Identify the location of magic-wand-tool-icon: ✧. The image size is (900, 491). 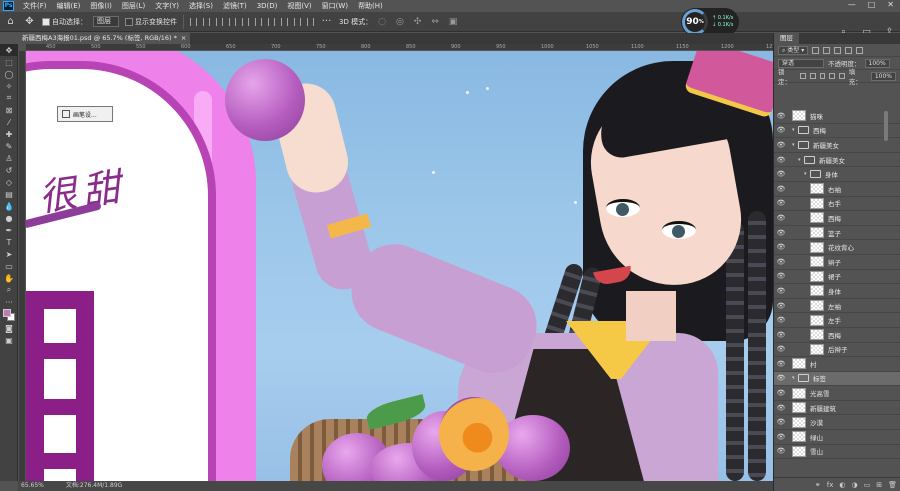
(9, 86).